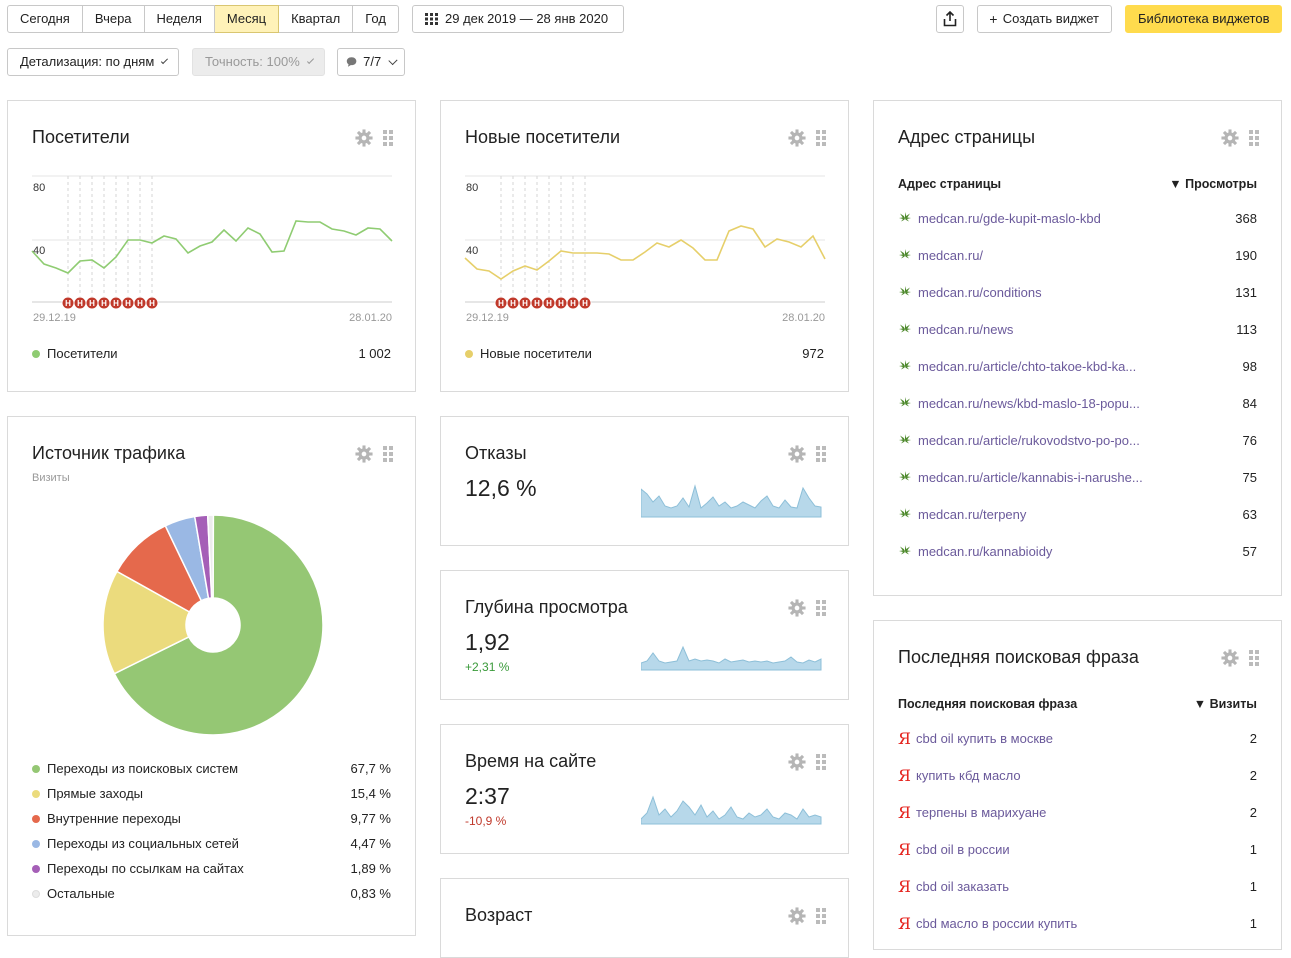  What do you see at coordinates (953, 886) in the screenshot?
I see `search-phrase-link: Яcbd oil заказать` at bounding box center [953, 886].